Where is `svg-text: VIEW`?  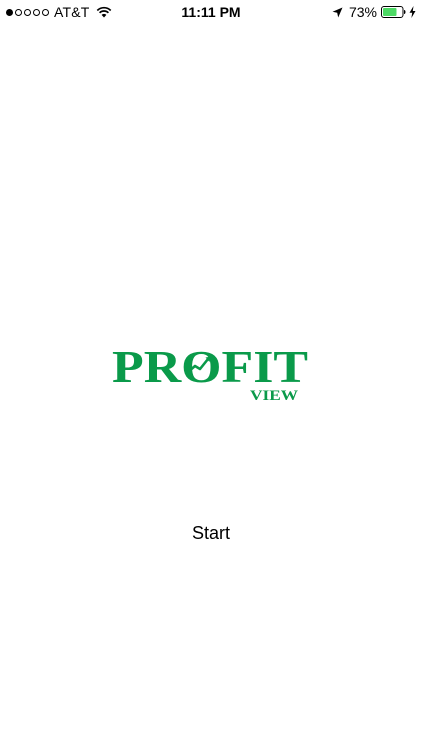
svg-text: VIEW is located at coordinates (274, 396).